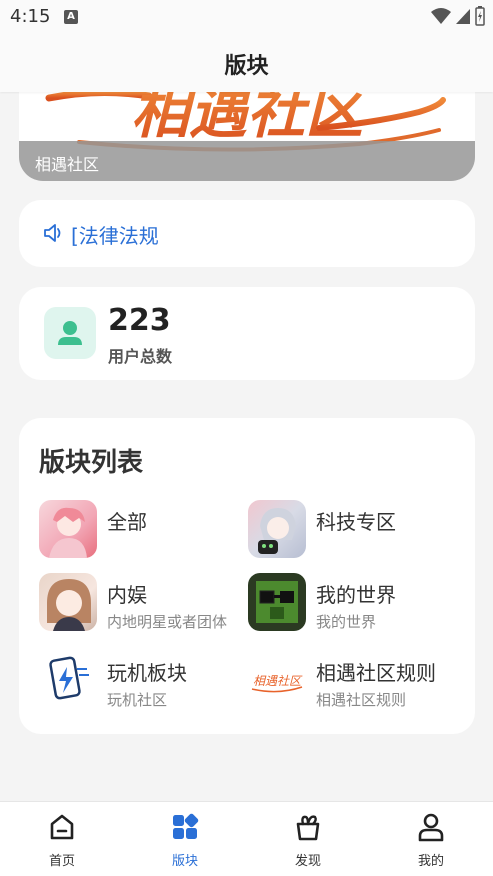  I want to click on board-item-all: 全部, so click(144, 530).